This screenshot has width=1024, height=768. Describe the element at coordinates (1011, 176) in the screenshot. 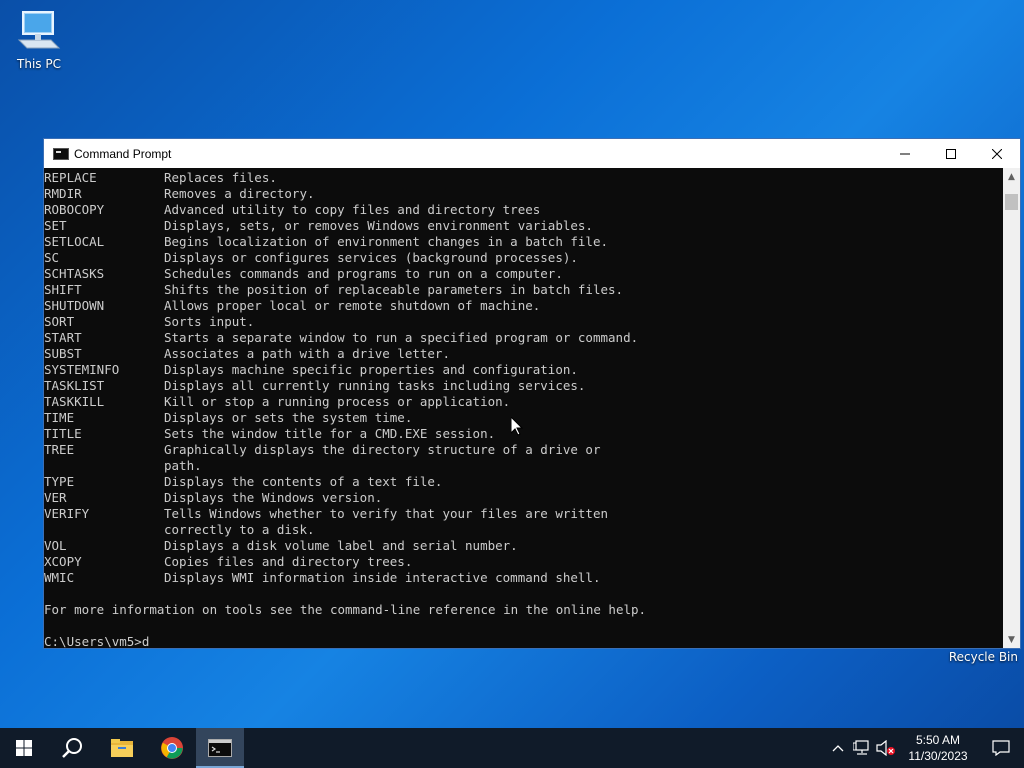

I see `scroll-up-arrow-icon: ▲` at that location.